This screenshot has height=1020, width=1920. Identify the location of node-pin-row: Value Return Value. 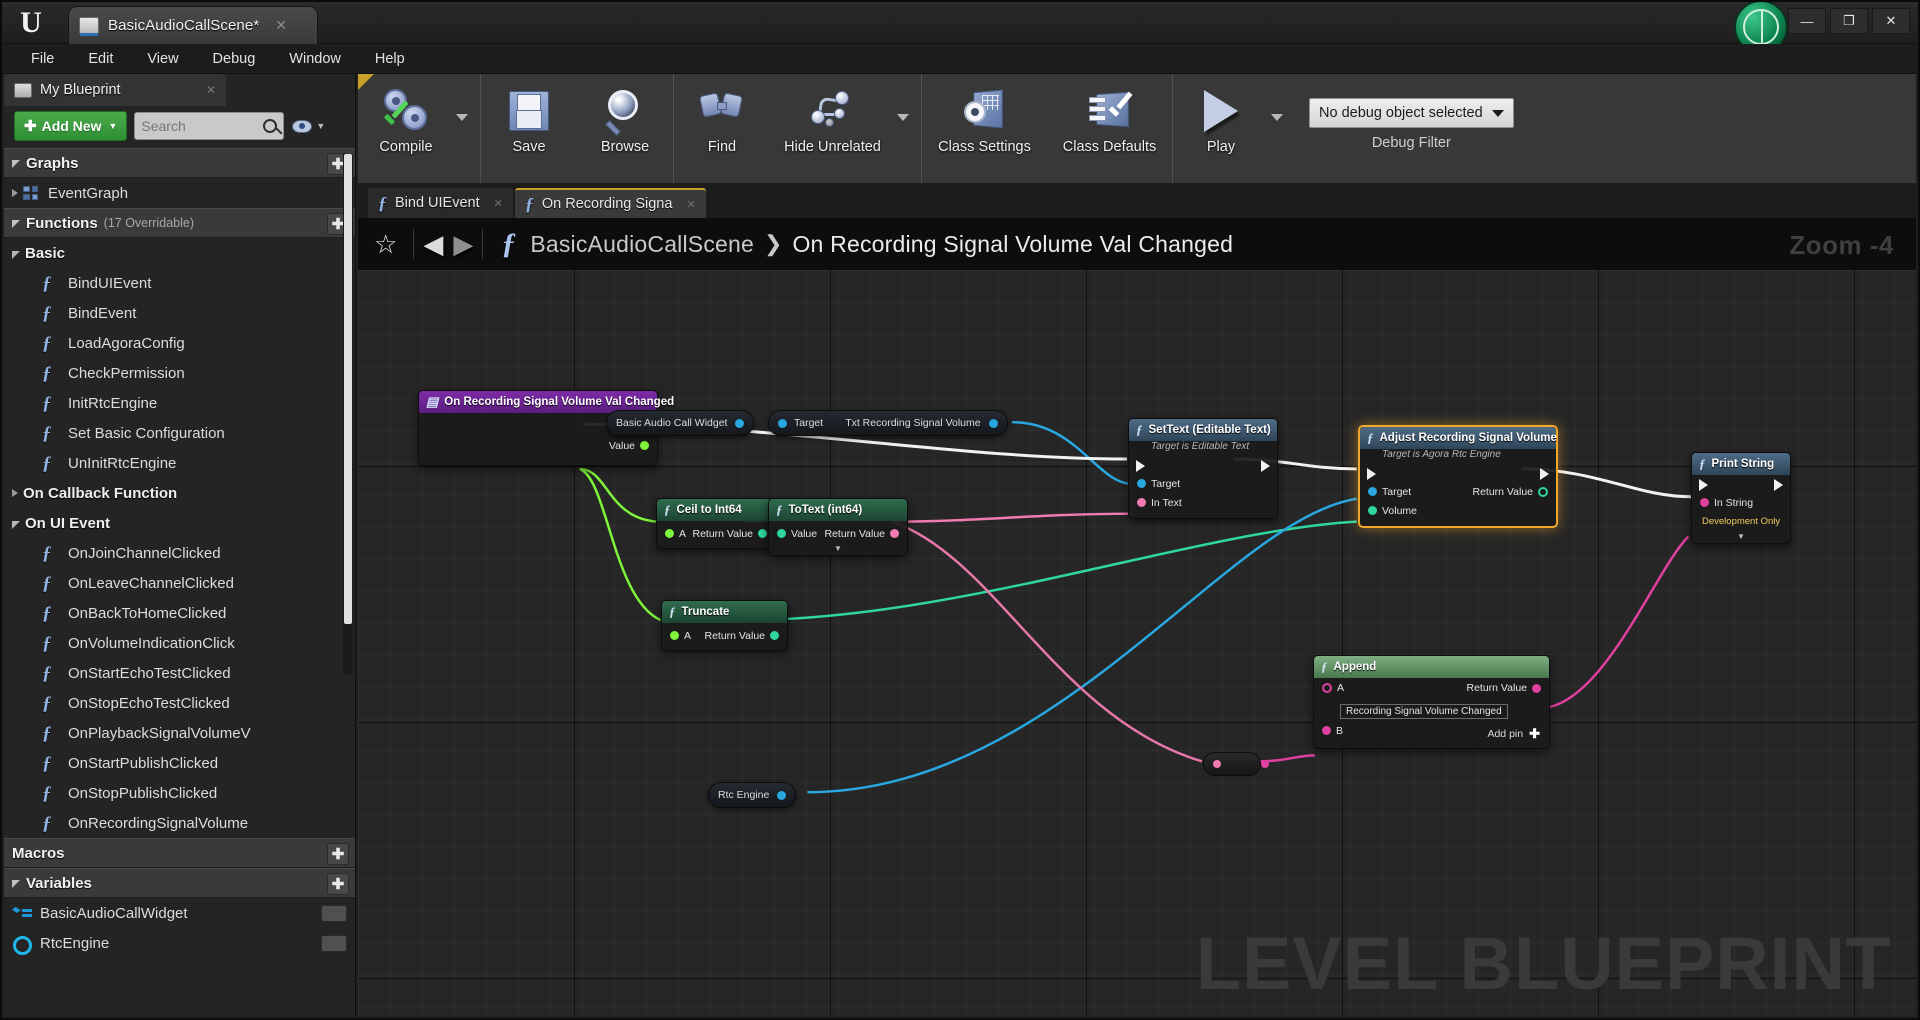
(838, 533).